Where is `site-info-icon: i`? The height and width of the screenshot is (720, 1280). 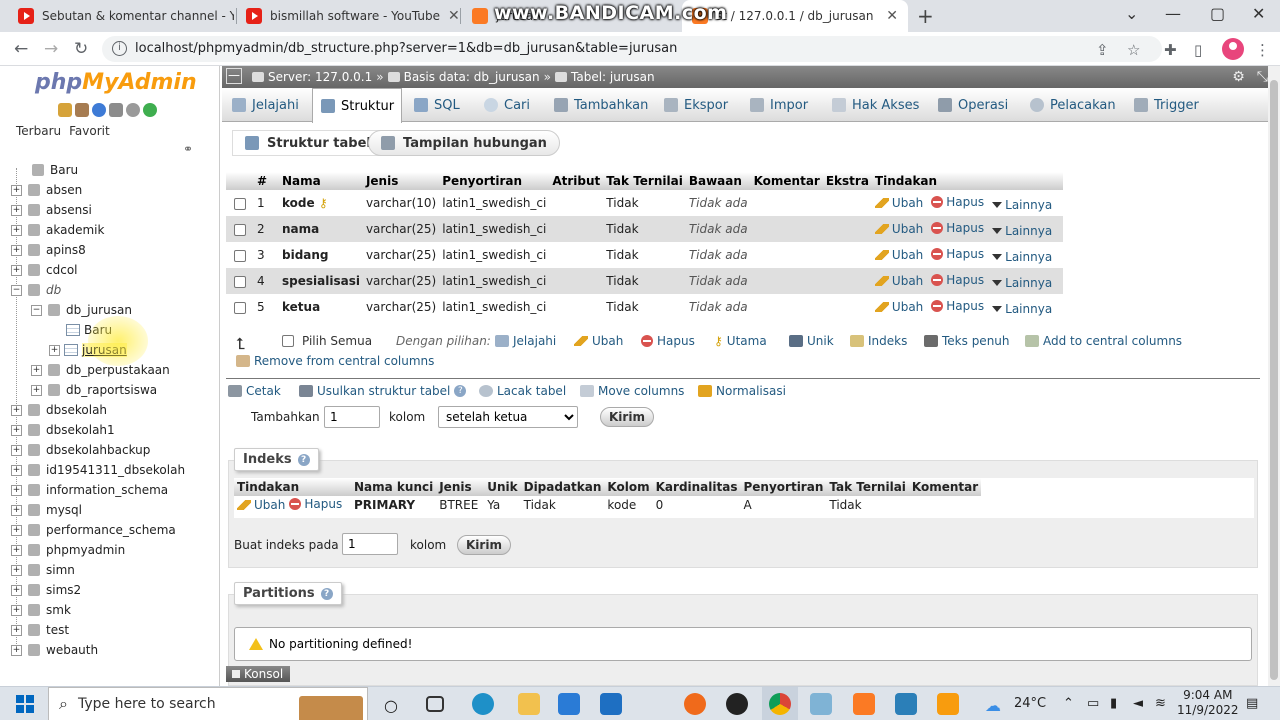 site-info-icon: i is located at coordinates (119, 48).